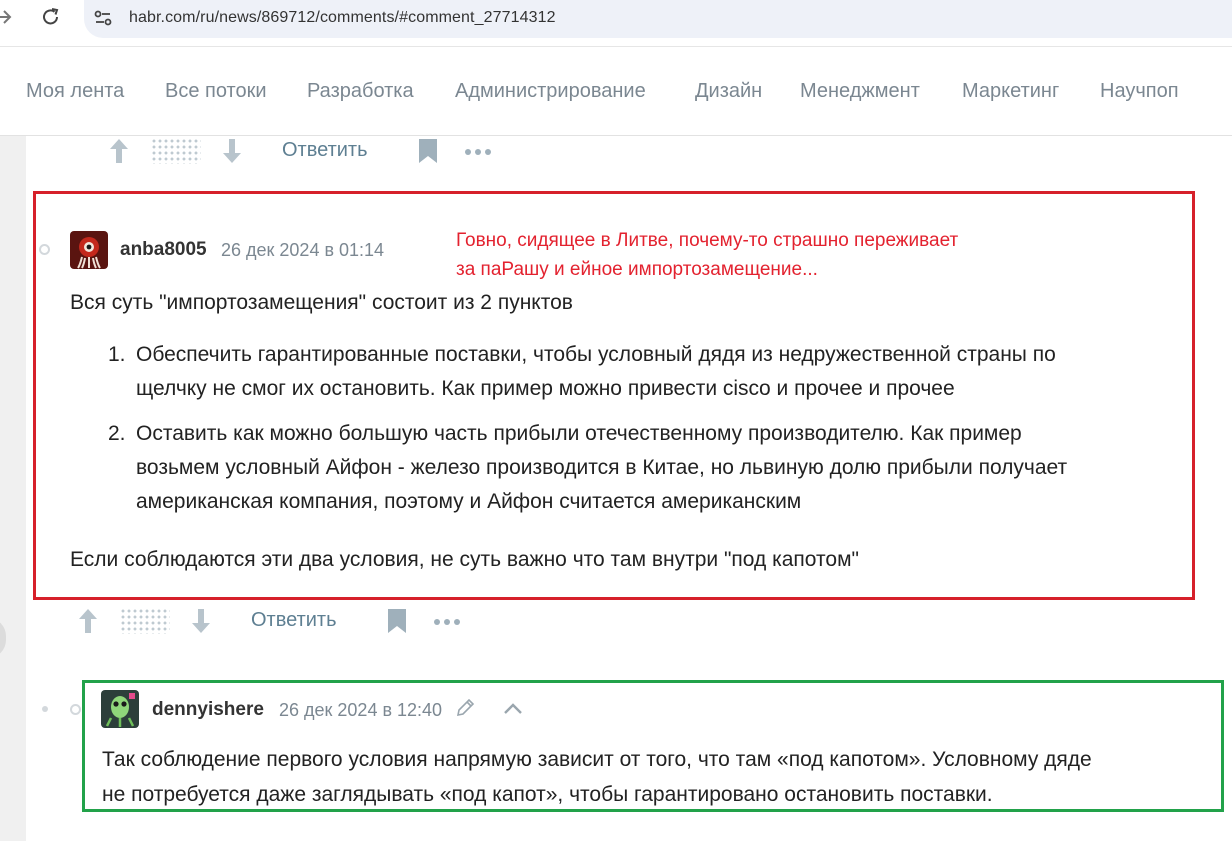  I want to click on comment-author: anba8005, so click(163, 250).